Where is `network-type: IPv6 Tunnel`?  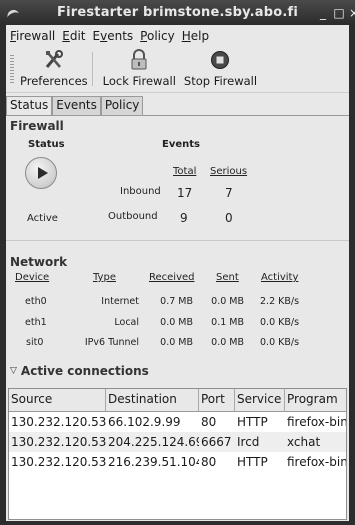
network-type: IPv6 Tunnel is located at coordinates (111, 342).